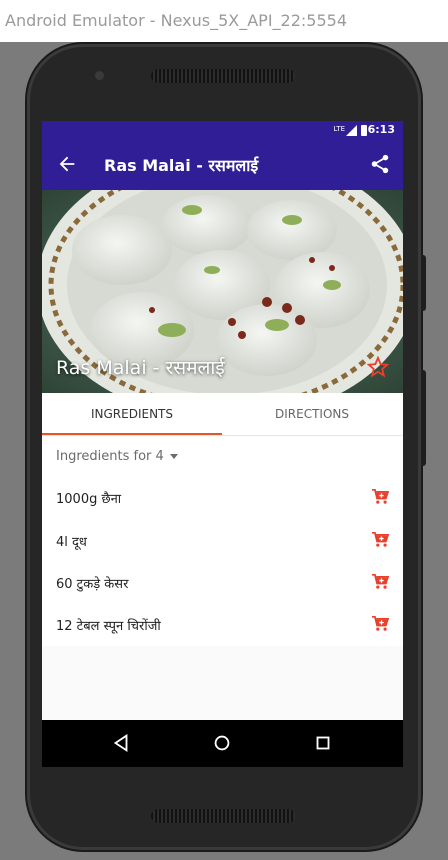 Image resolution: width=448 pixels, height=860 pixels. What do you see at coordinates (132, 414) in the screenshot?
I see `tab-ingredients: INGREDIENTS` at bounding box center [132, 414].